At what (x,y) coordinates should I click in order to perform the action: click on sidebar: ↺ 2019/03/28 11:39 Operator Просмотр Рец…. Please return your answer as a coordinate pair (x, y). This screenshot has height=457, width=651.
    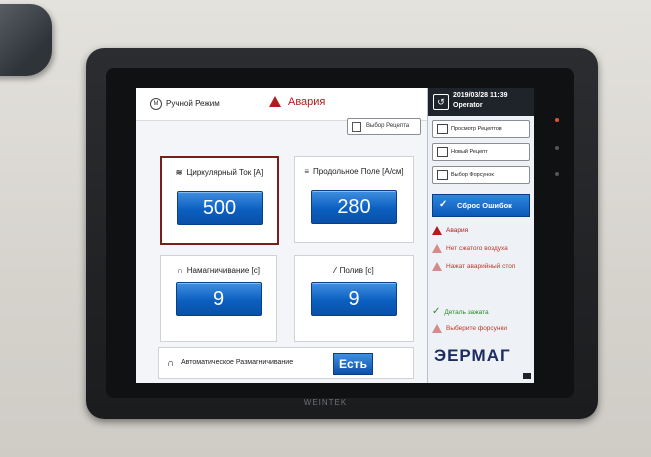
    Looking at the image, I should click on (480, 235).